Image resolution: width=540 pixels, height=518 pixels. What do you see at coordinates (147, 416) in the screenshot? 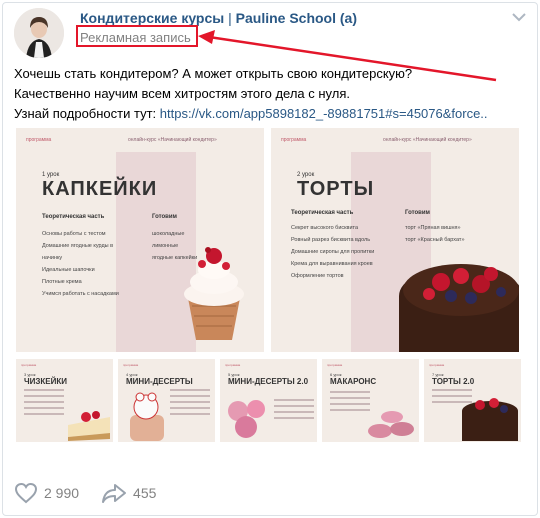
I see `mini-dessert-image` at bounding box center [147, 416].